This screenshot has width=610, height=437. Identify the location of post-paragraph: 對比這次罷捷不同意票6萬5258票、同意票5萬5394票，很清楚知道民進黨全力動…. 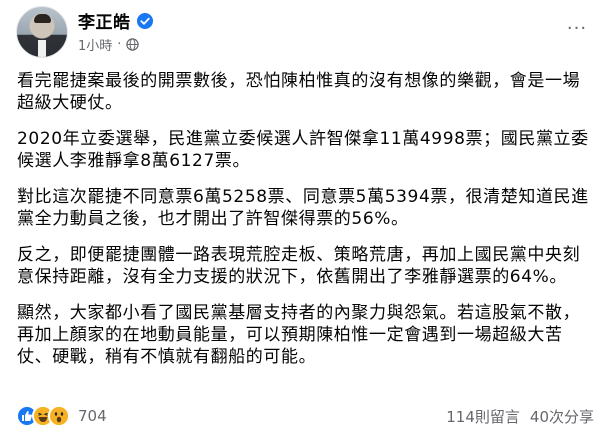
(303, 208).